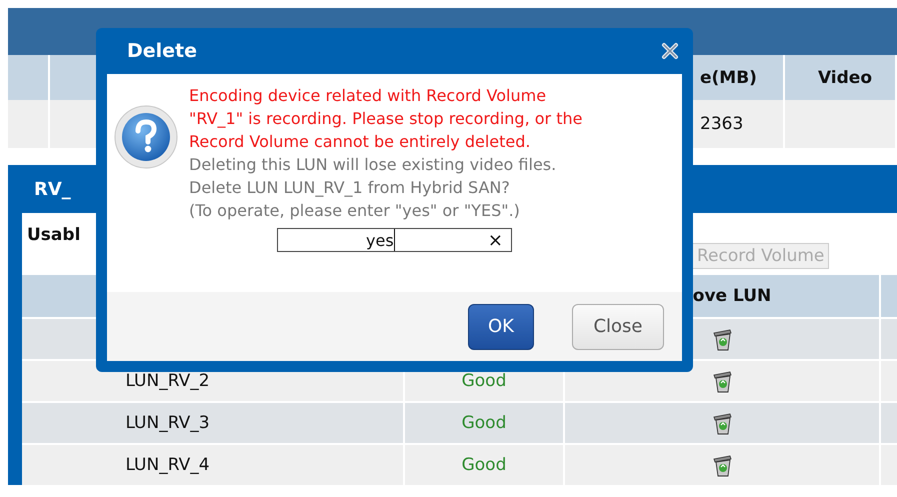 The height and width of the screenshot is (497, 897). What do you see at coordinates (728, 78) in the screenshot?
I see `column-header: e(MB)` at bounding box center [728, 78].